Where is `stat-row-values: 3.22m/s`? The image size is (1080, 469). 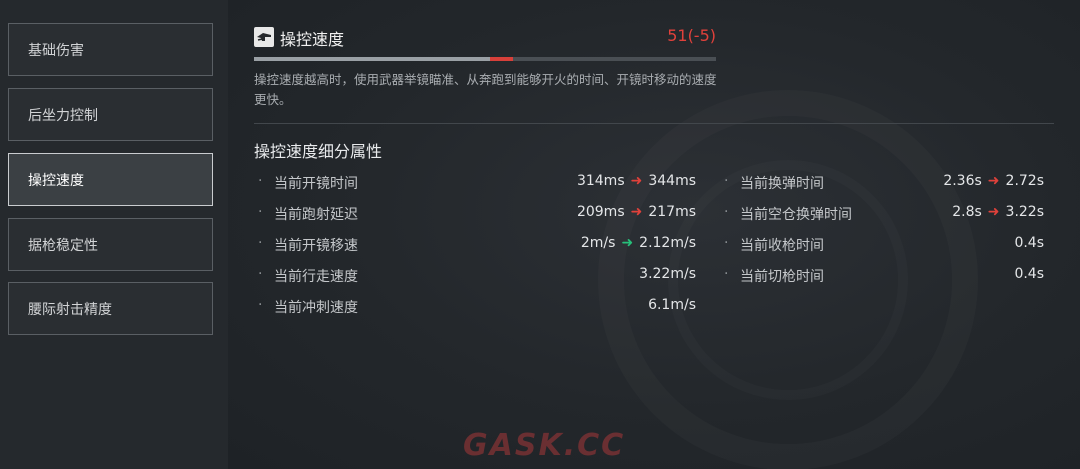 stat-row-values: 3.22m/s is located at coordinates (667, 274).